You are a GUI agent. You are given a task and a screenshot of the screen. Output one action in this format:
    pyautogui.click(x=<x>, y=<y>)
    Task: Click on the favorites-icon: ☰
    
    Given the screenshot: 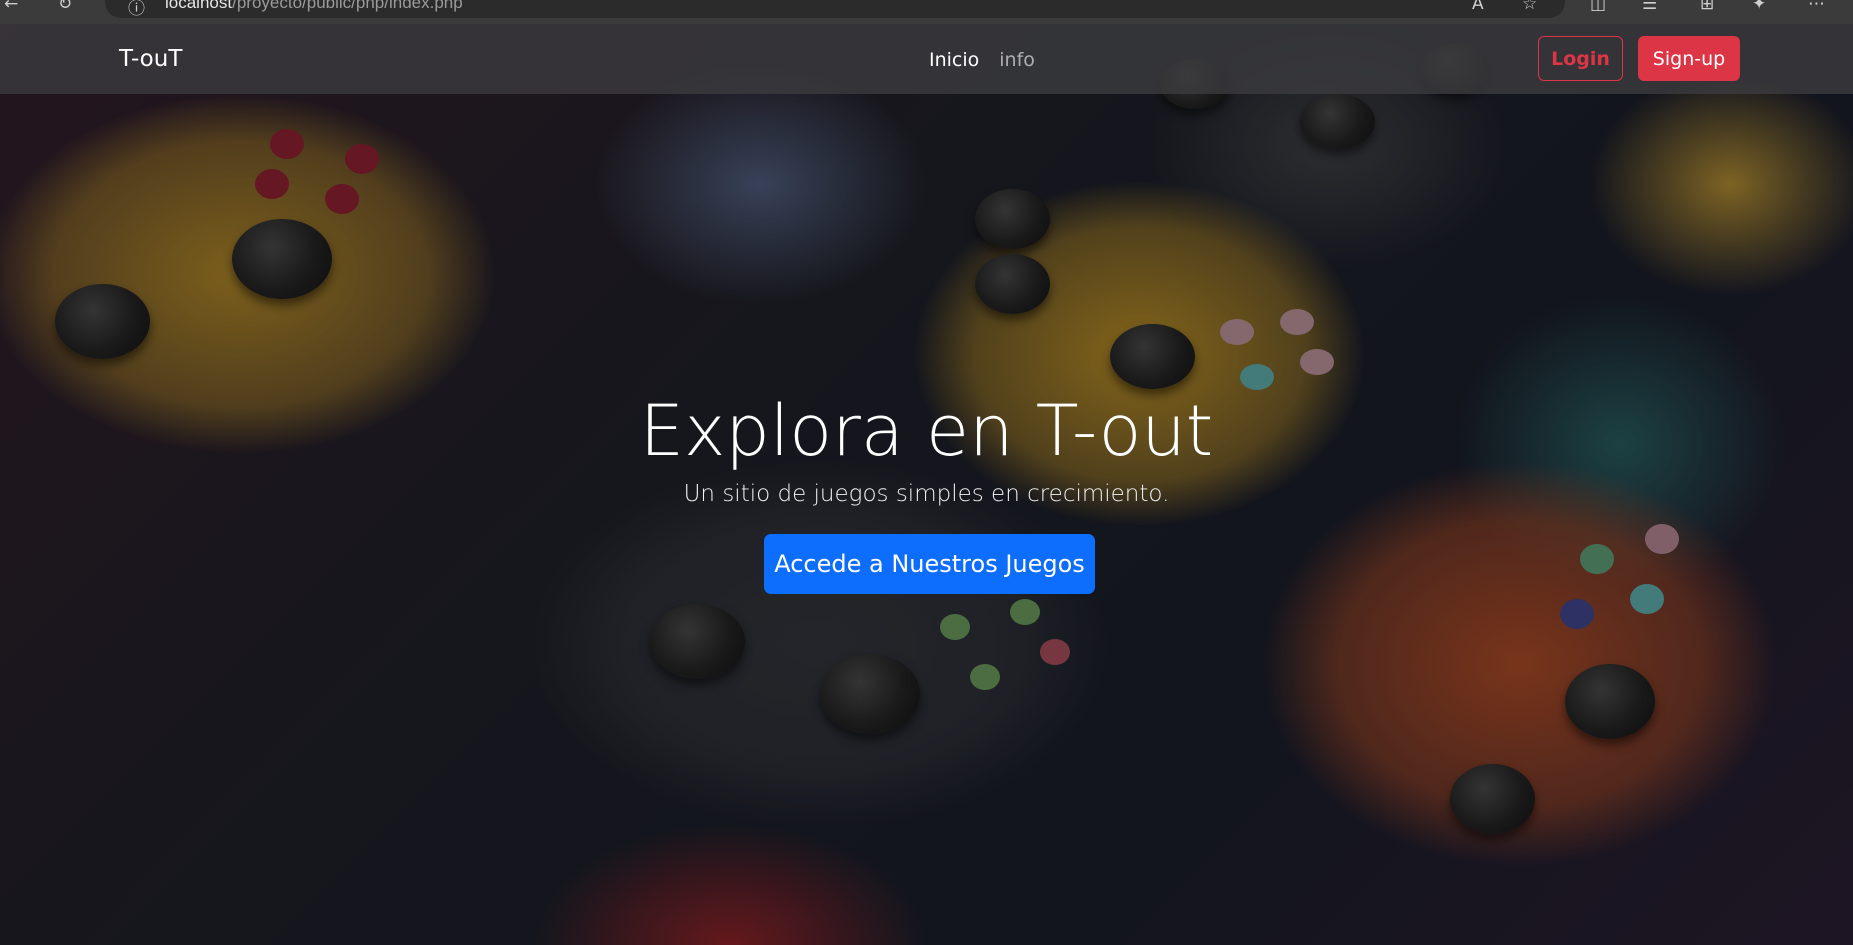 What is the action you would take?
    pyautogui.click(x=1649, y=7)
    